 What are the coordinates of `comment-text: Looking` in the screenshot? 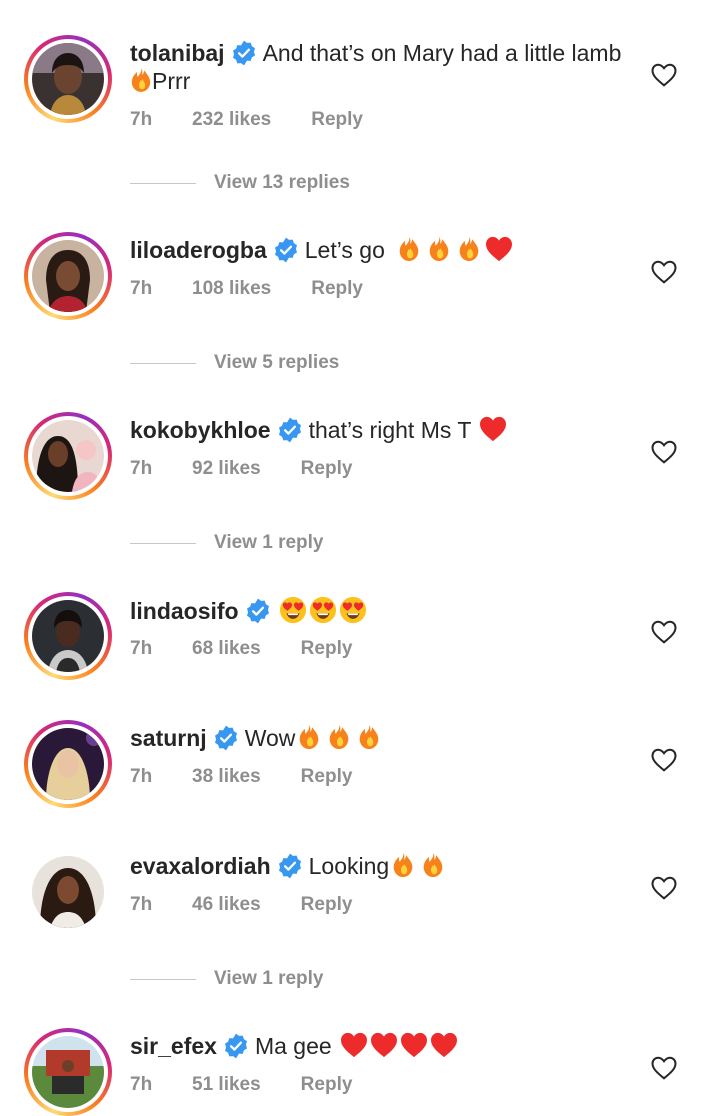 It's located at (349, 866).